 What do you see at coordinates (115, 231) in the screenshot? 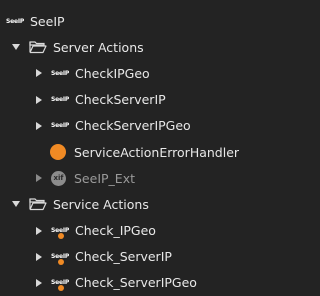
I see `tree-node-label: Check_IPGeo` at bounding box center [115, 231].